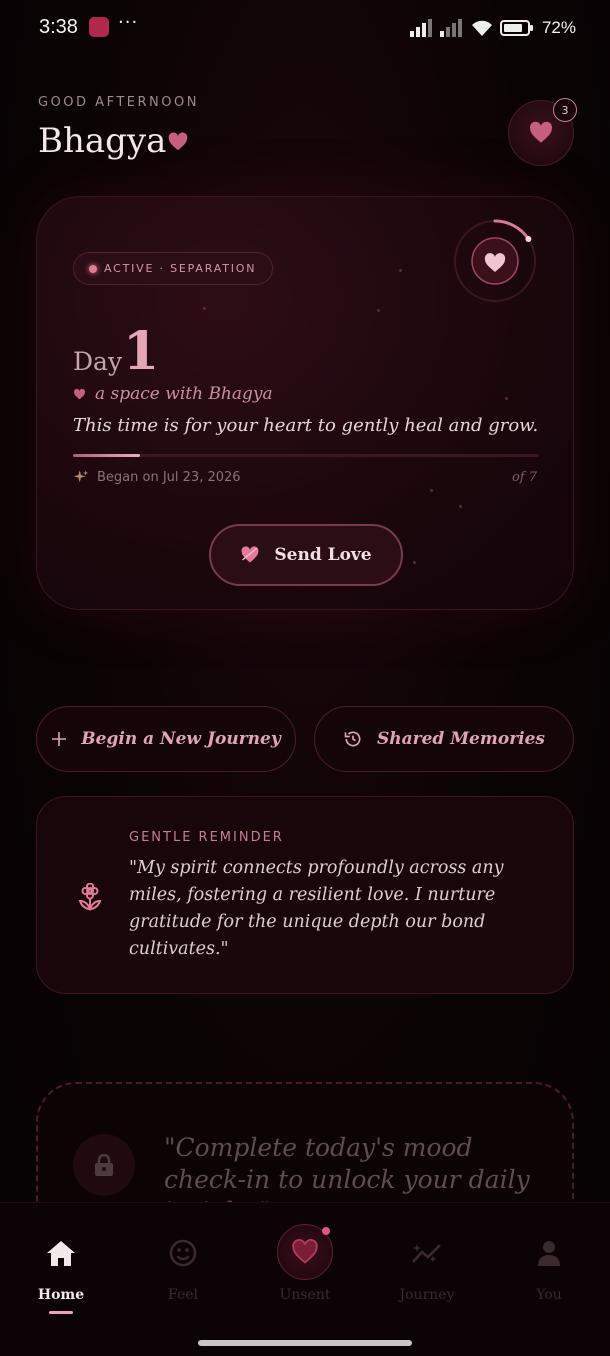 This screenshot has height=1356, width=610. Describe the element at coordinates (549, 1295) in the screenshot. I see `nav-you-label: You` at that location.